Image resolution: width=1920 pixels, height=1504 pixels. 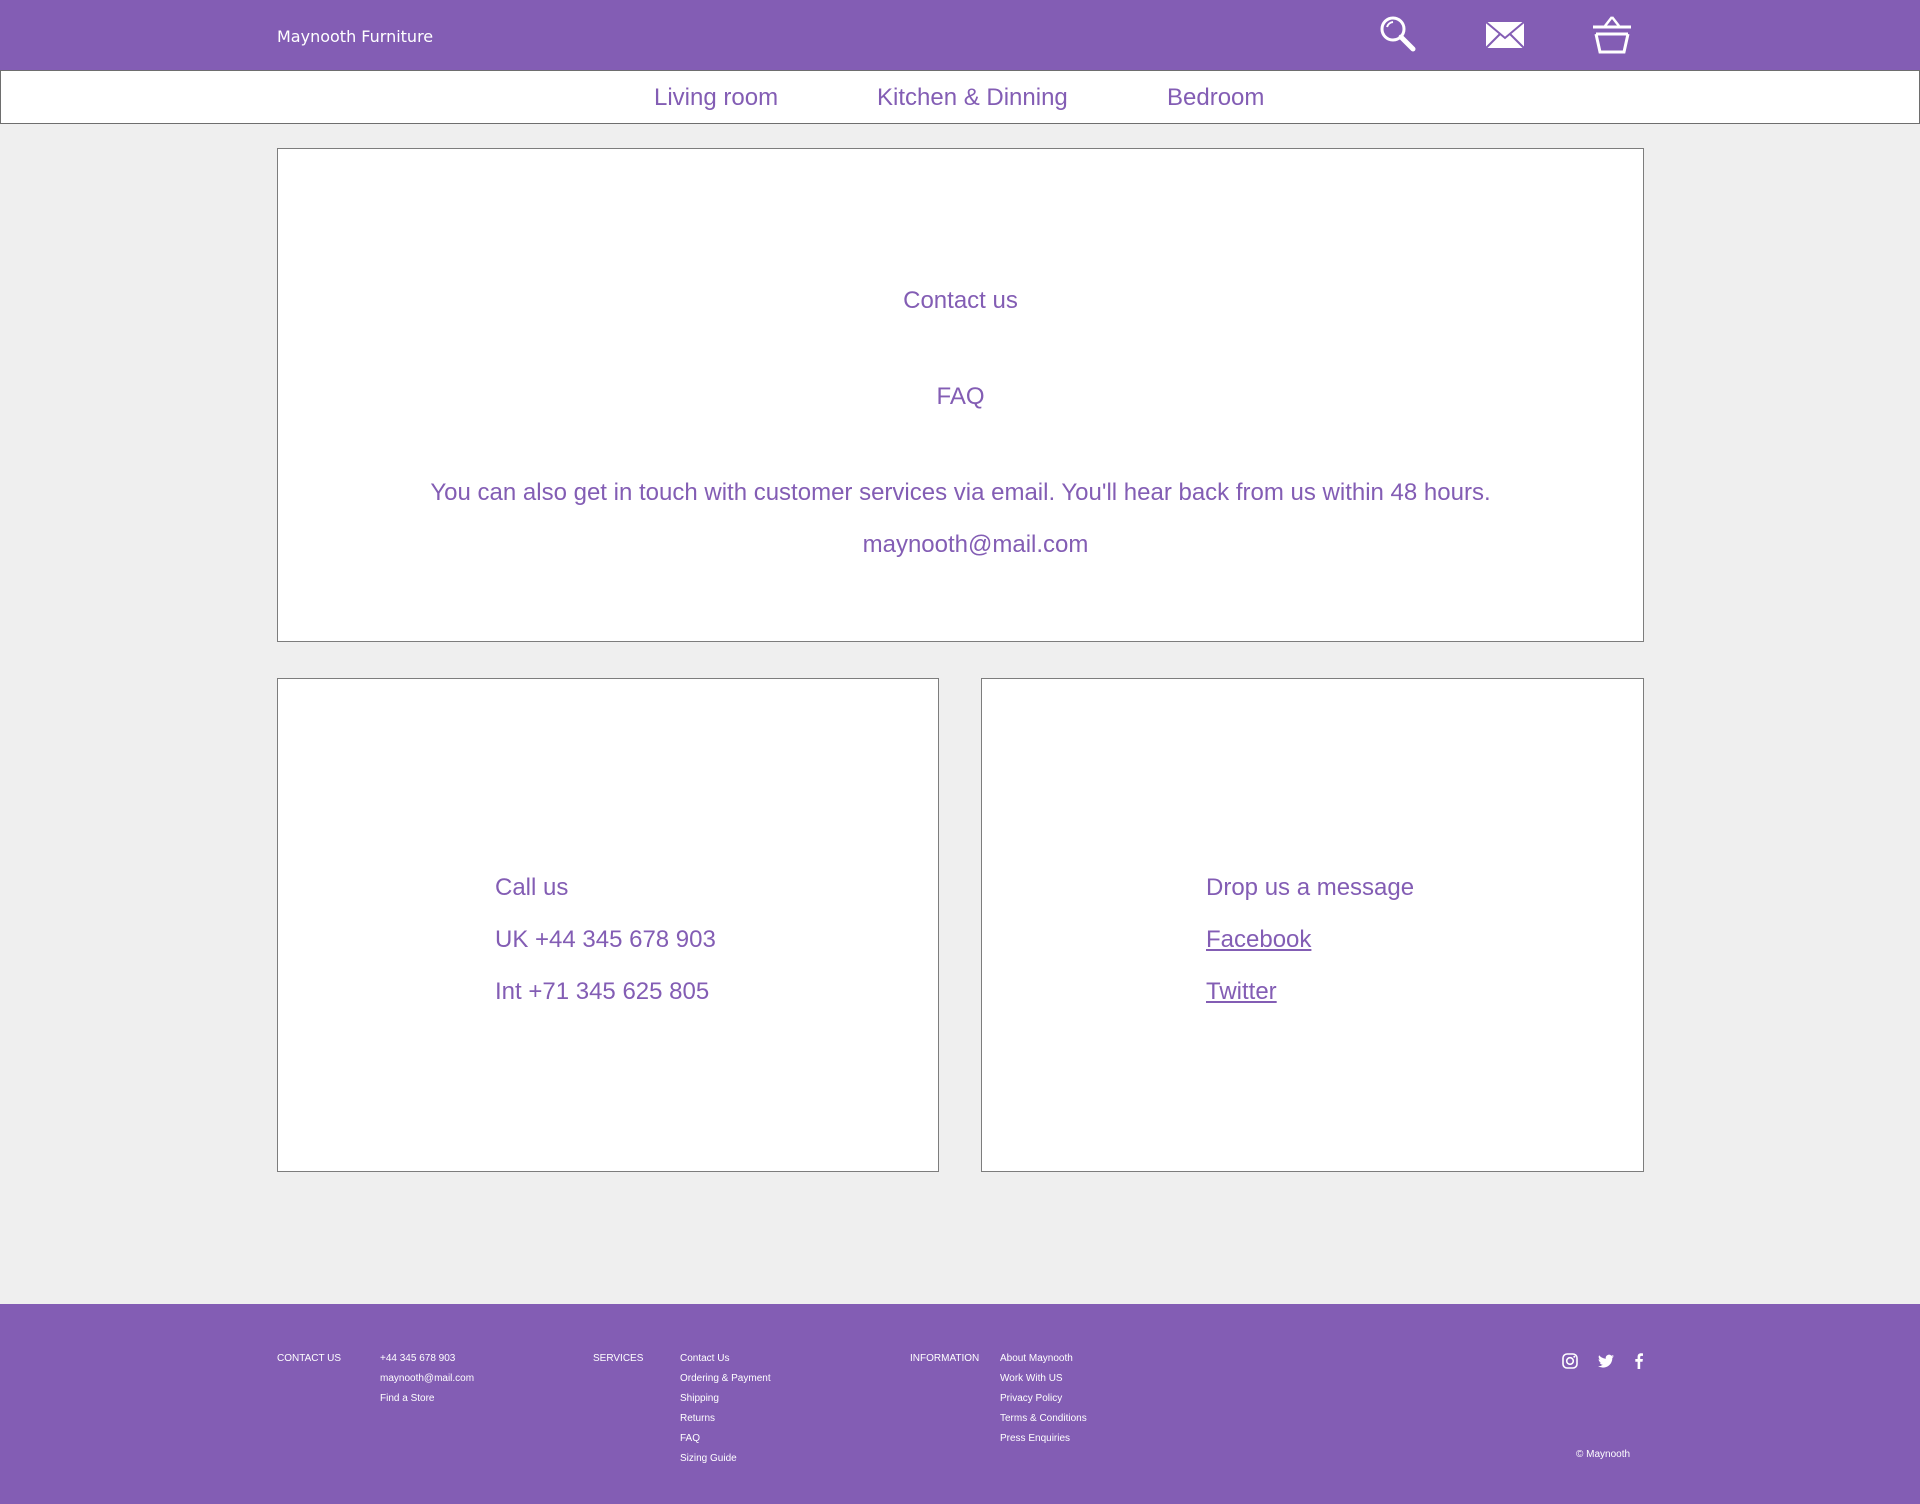 What do you see at coordinates (725, 1363) in the screenshot?
I see `footer-link-contact-us: Contact Us` at bounding box center [725, 1363].